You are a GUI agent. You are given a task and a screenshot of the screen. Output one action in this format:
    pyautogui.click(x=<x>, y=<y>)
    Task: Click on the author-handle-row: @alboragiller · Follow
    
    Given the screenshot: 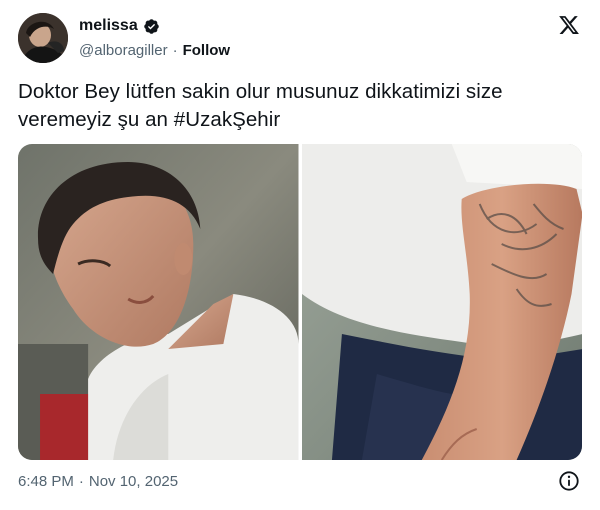 What is the action you would take?
    pyautogui.click(x=154, y=50)
    